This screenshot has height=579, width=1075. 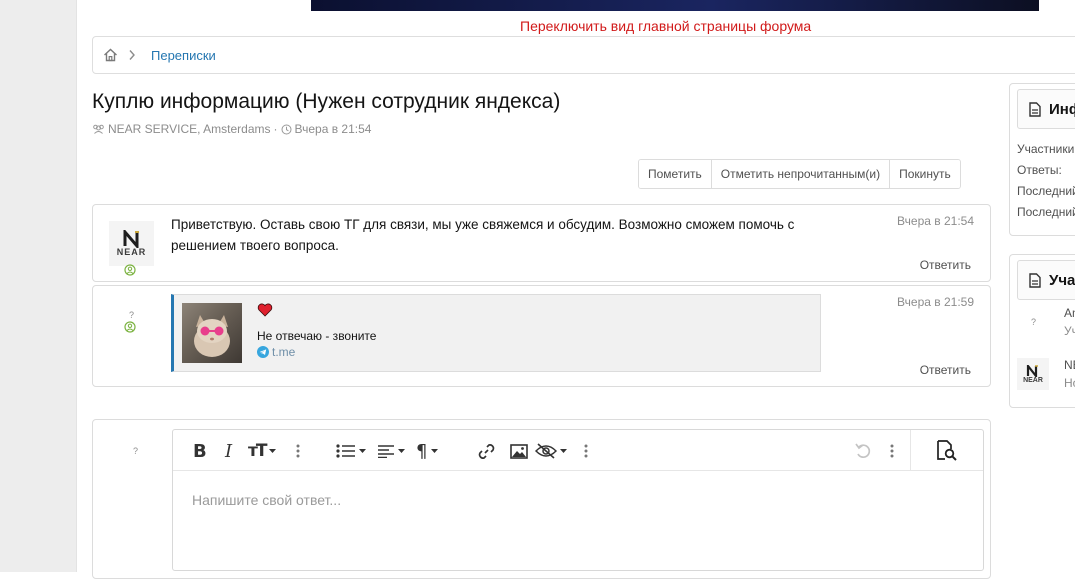 I want to click on home-icon, so click(x=110, y=55).